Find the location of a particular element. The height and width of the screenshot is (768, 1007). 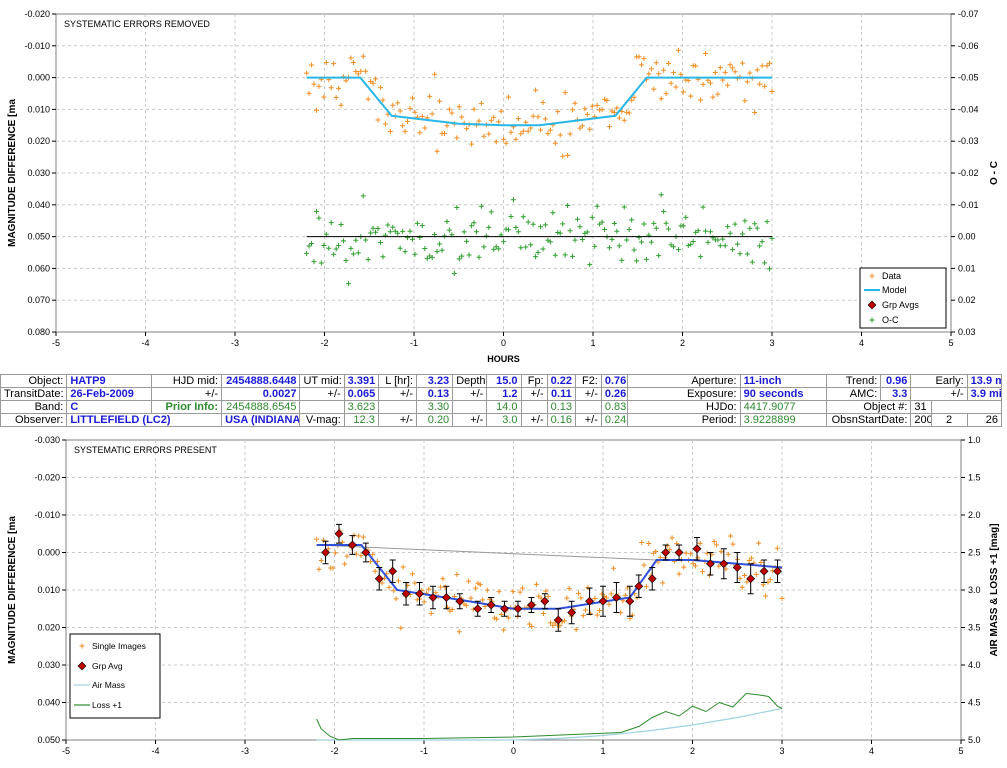

y-tick-label: -0.010 is located at coordinates (47, 515).